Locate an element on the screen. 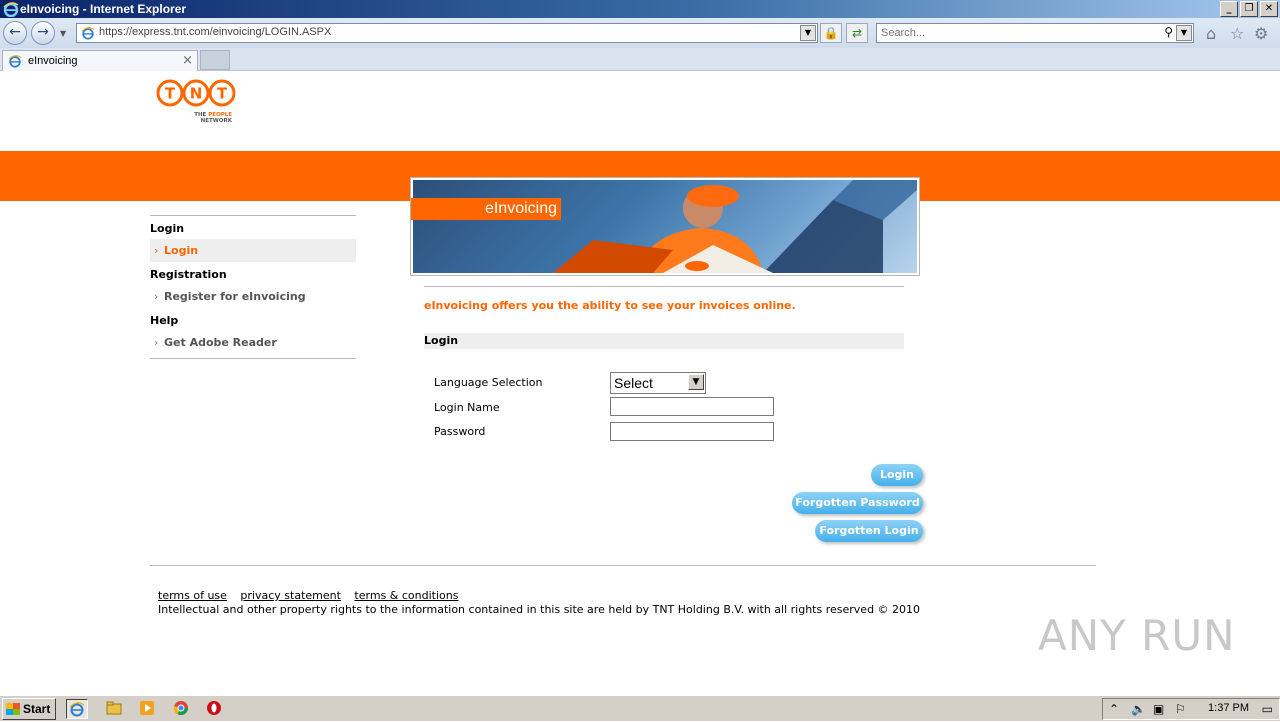  tab-einvoicing: eInvoicing × is located at coordinates (100, 60).